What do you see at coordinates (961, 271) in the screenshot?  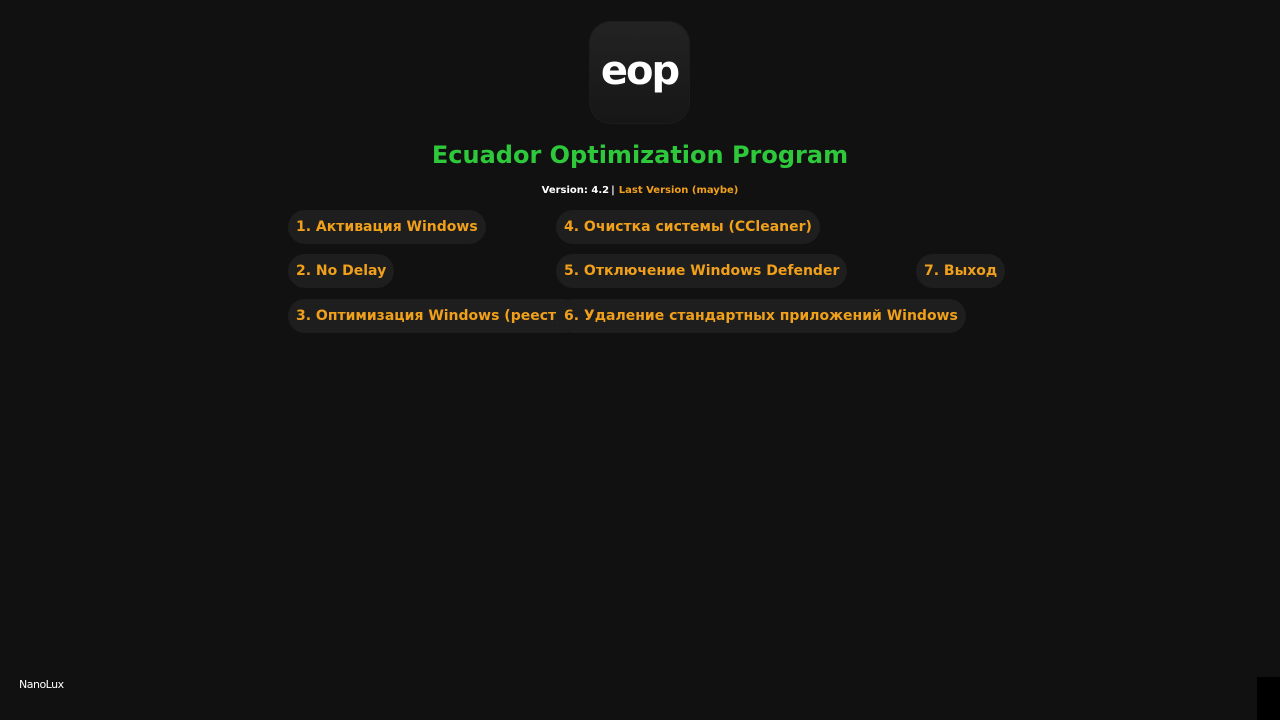 I see `menu-item-exit: 7. Выход` at bounding box center [961, 271].